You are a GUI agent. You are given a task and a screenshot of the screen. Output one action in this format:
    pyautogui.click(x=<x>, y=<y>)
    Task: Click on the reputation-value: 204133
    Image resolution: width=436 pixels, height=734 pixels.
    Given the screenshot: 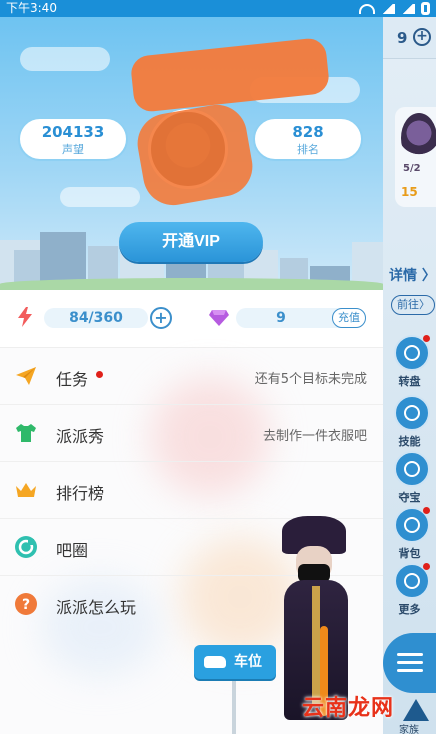 What is the action you would take?
    pyautogui.click(x=73, y=132)
    